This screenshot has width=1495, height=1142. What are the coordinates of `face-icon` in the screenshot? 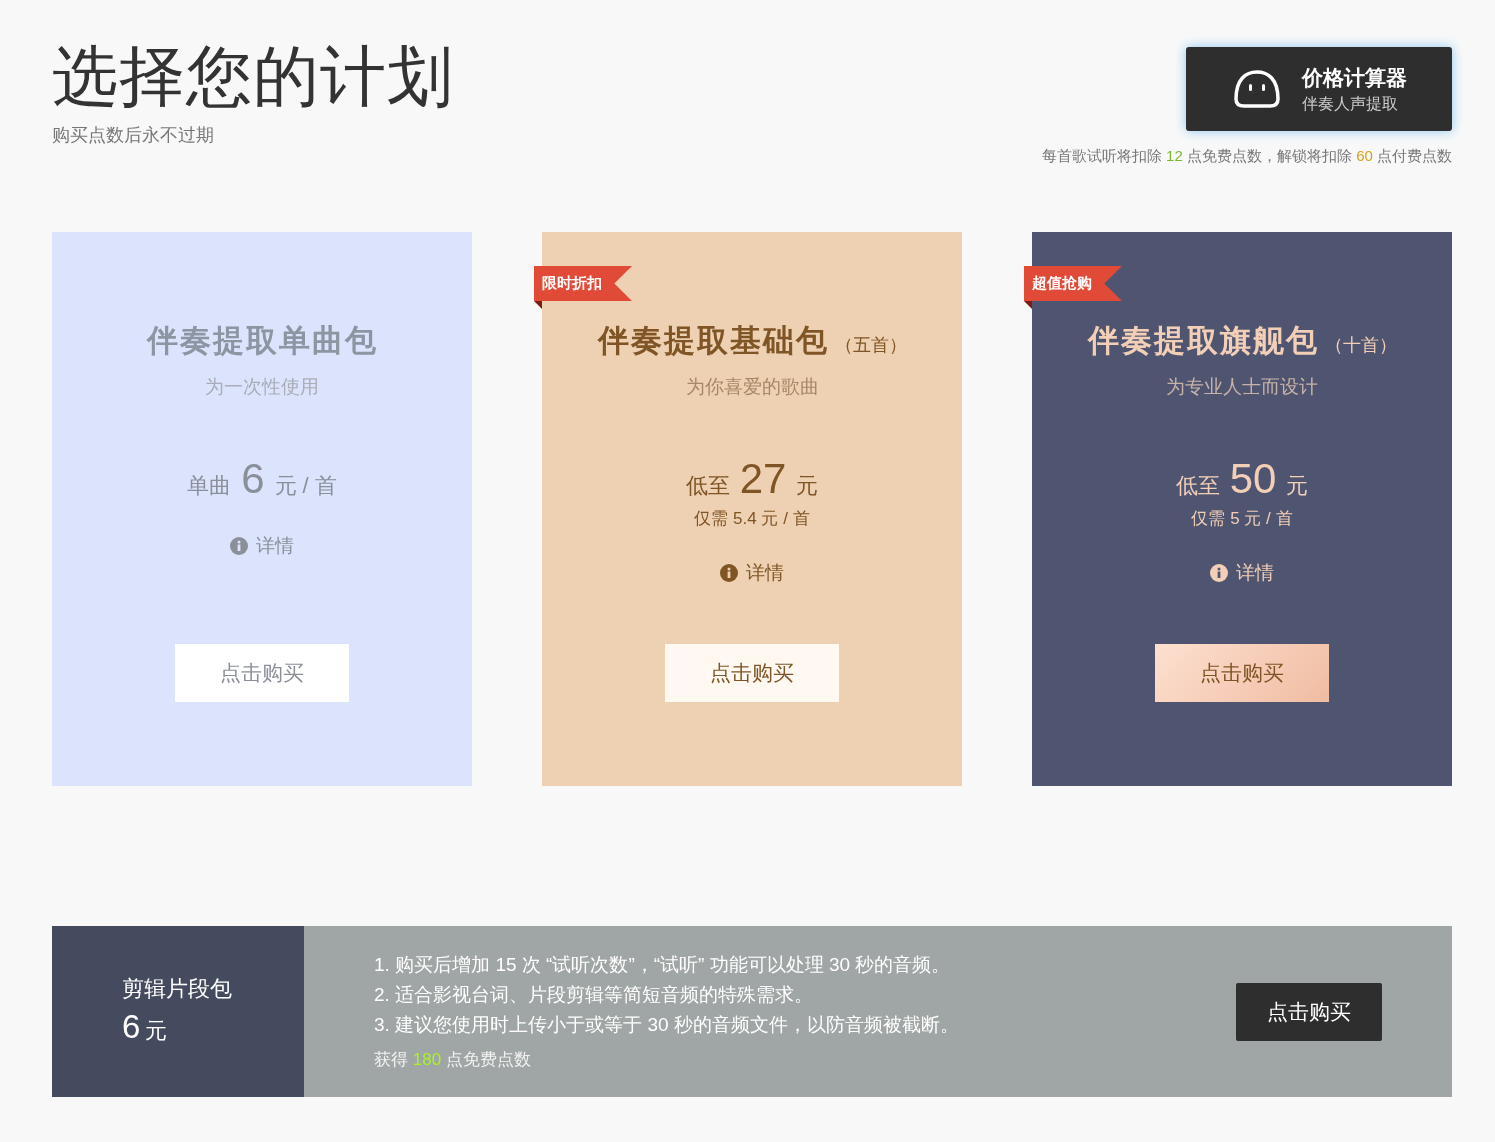 It's located at (1257, 89).